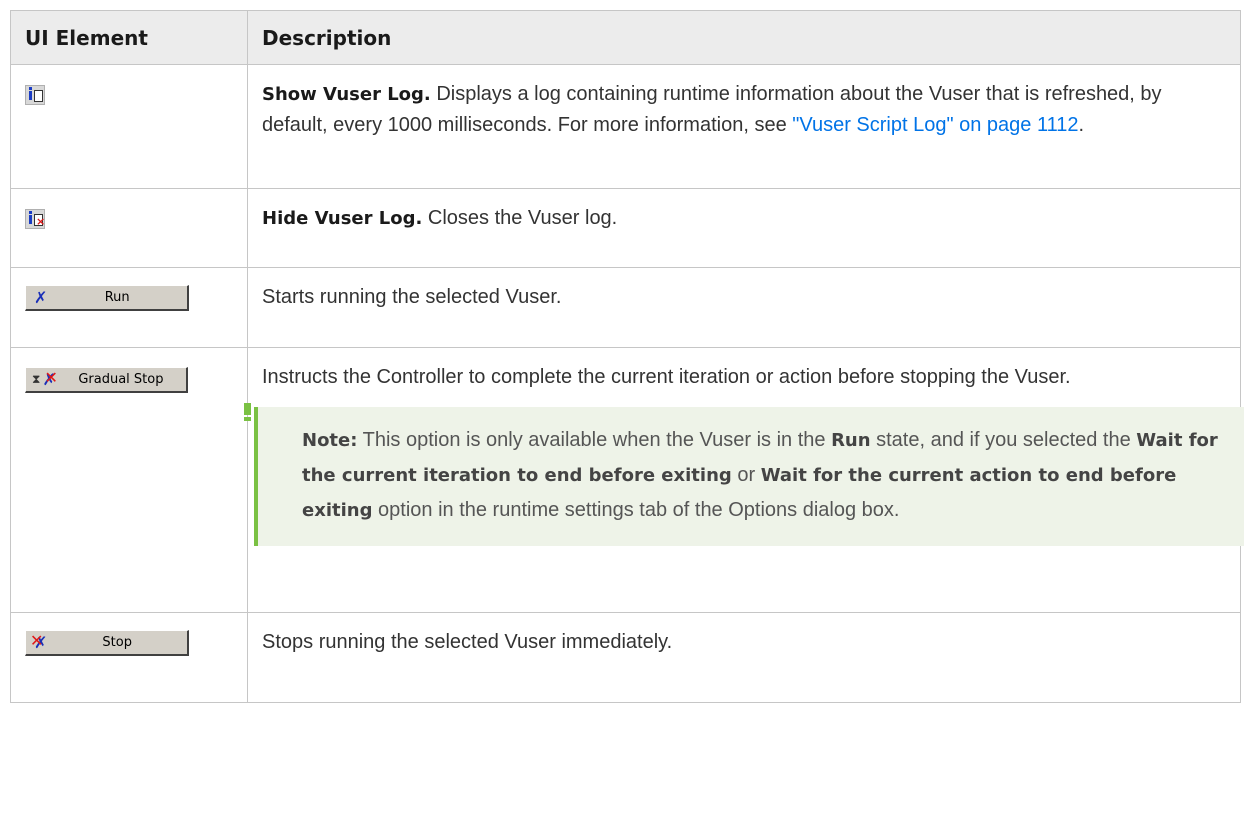  I want to click on table-row: ✗ Run Starts running the selected Vuser., so click(625, 307).